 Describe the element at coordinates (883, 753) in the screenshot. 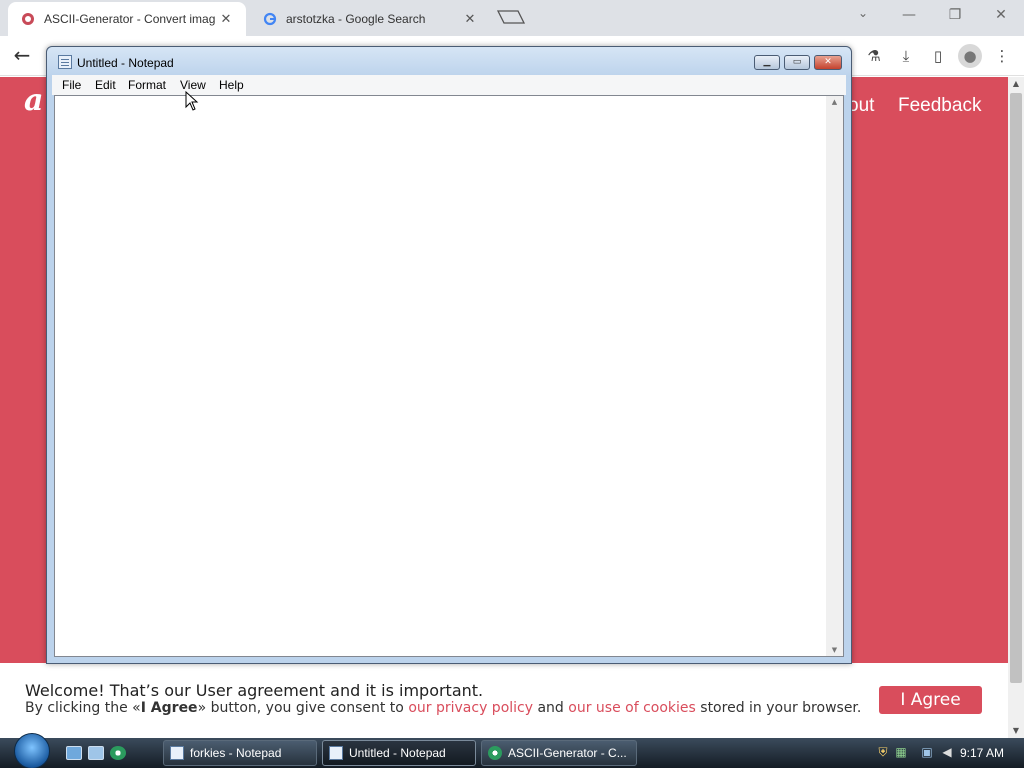

I see `security-shield-icon: ⛨` at that location.